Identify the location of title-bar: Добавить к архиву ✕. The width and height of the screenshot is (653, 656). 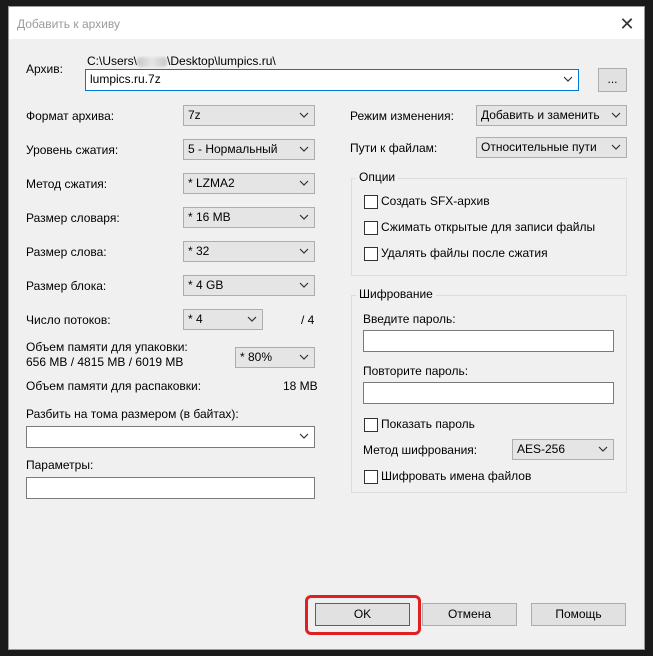
(326, 23).